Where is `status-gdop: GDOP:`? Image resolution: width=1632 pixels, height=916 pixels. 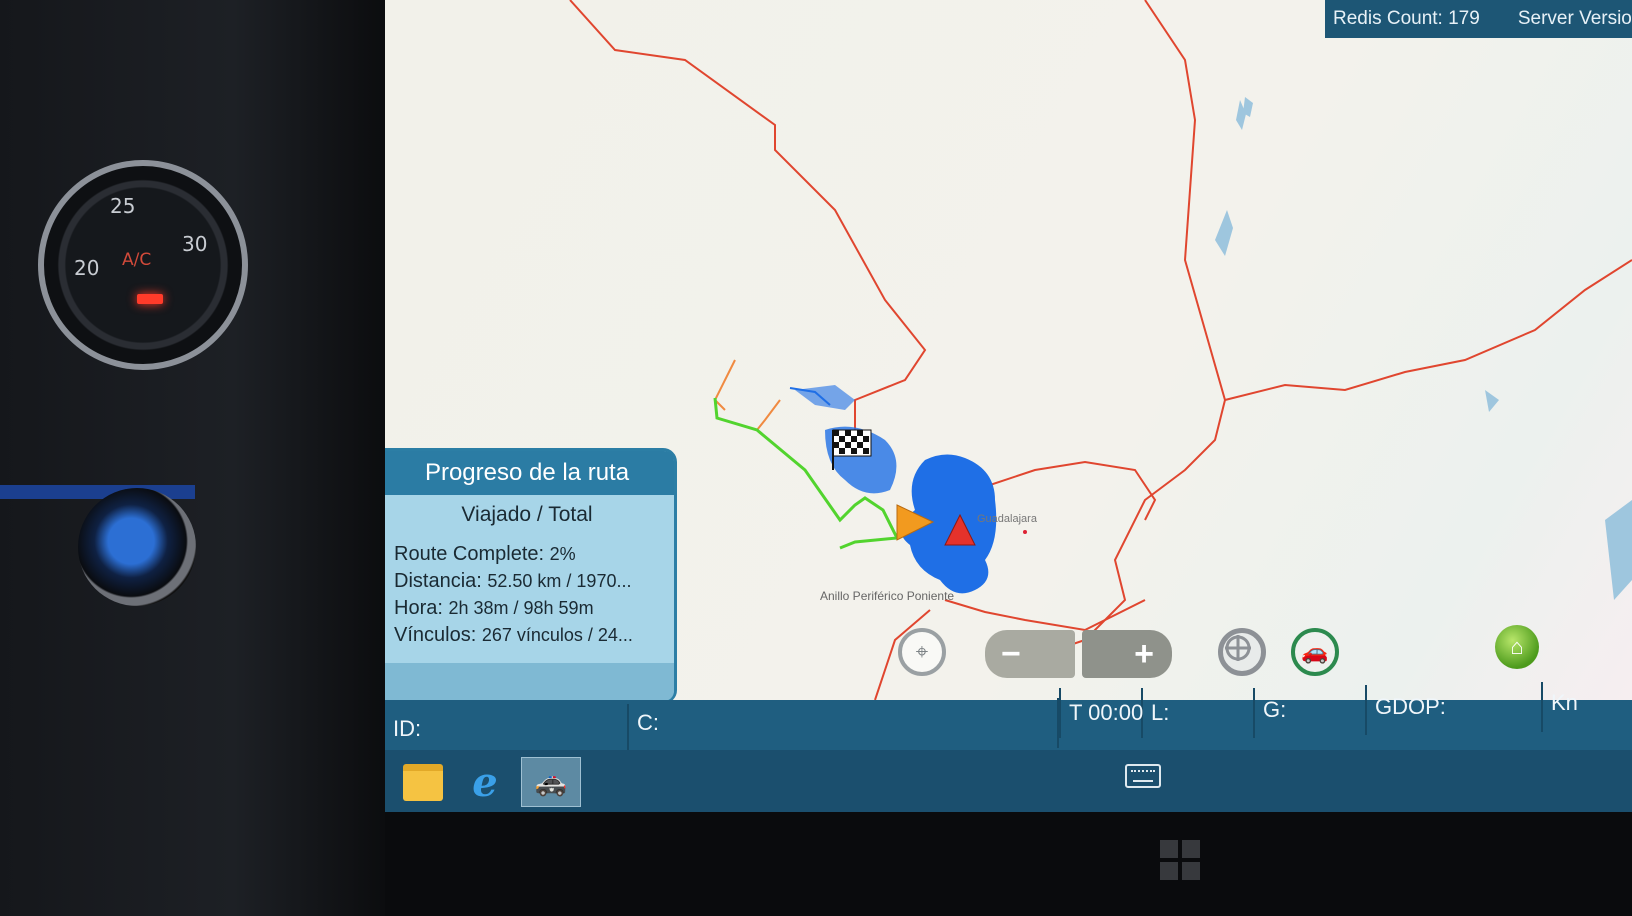 status-gdop: GDOP: is located at coordinates (1455, 707).